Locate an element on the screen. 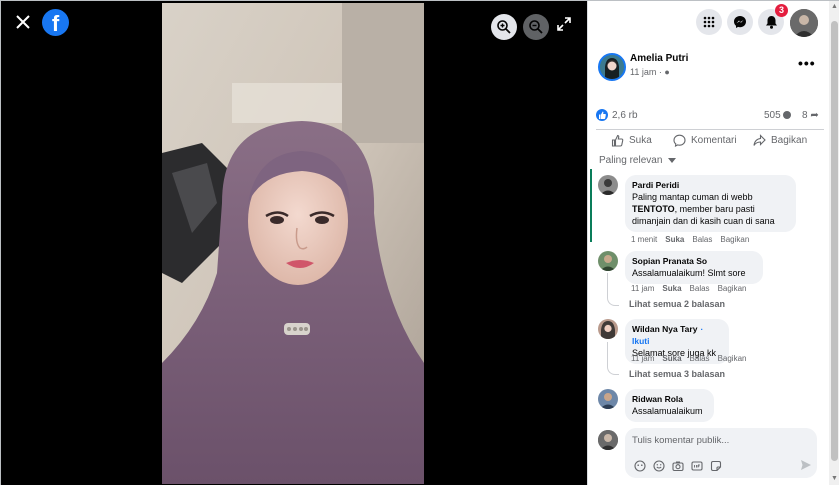 Image resolution: width=839 pixels, height=485 pixels. author-avatar is located at coordinates (612, 67).